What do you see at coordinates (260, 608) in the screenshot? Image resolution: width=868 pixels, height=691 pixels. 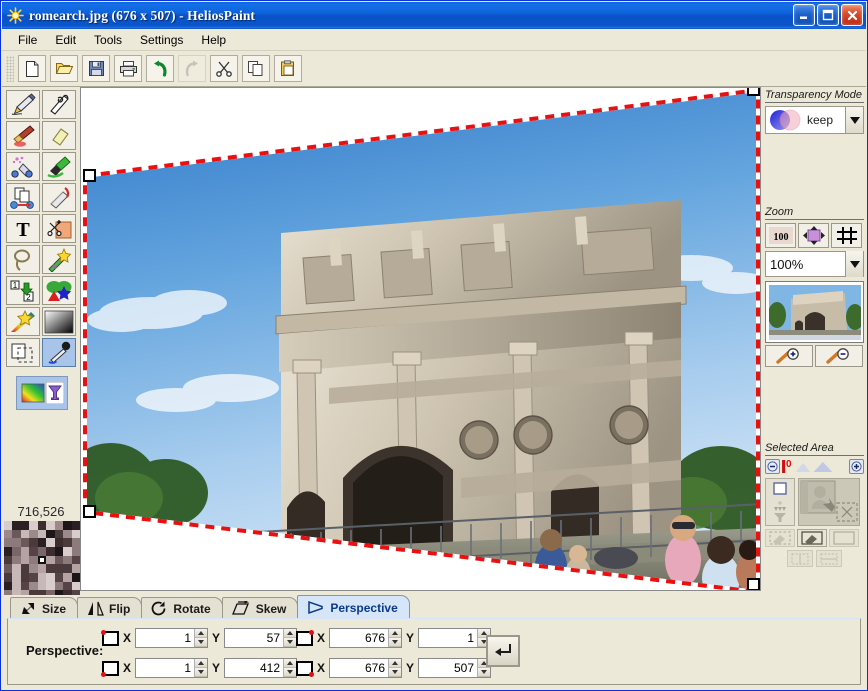 I see `tab-skew: Skew` at bounding box center [260, 608].